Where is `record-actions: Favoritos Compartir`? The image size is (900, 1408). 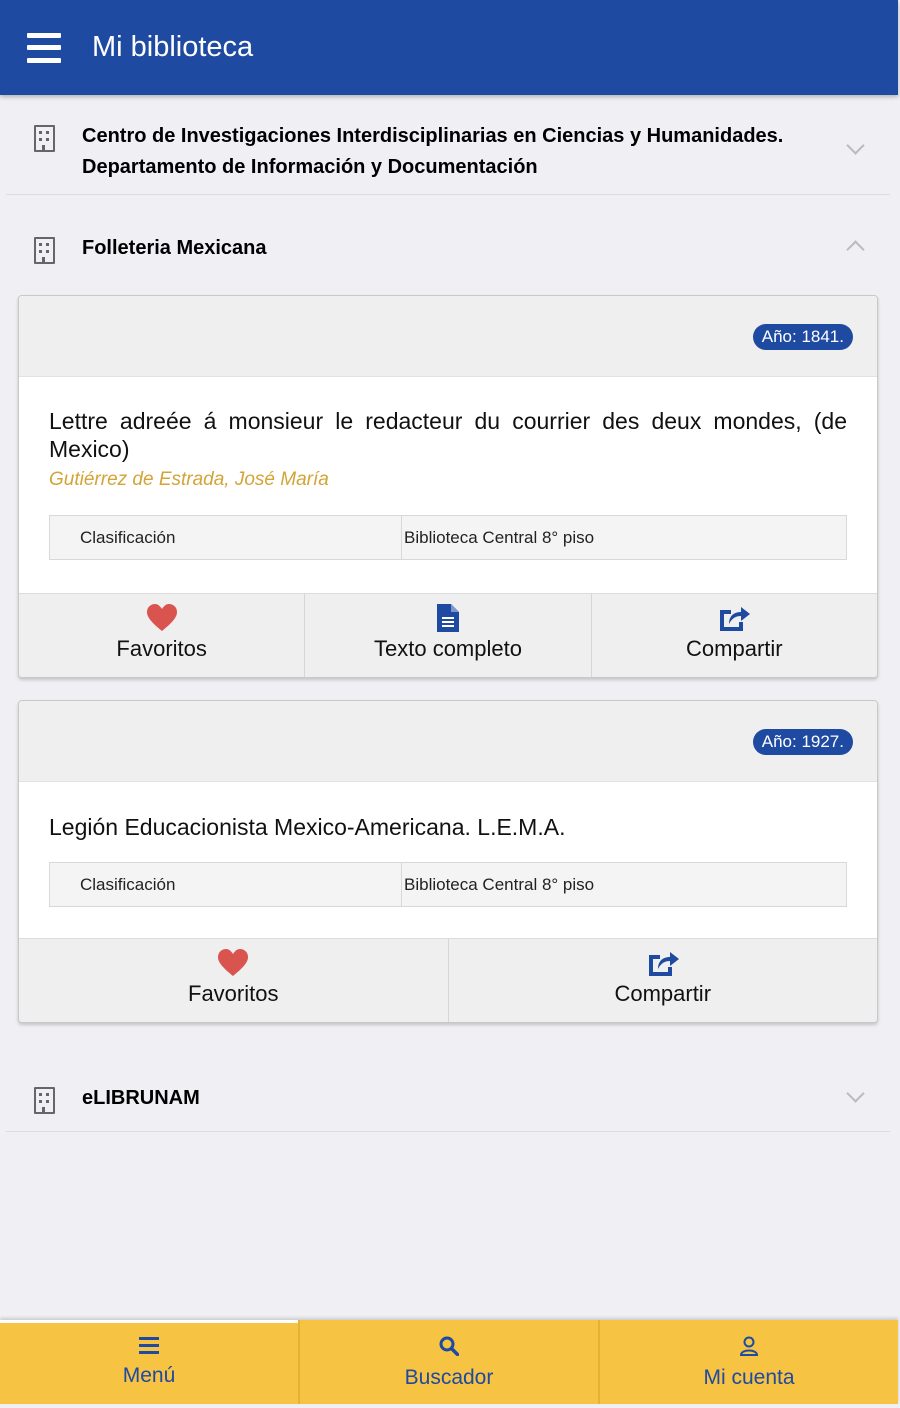 record-actions: Favoritos Compartir is located at coordinates (448, 980).